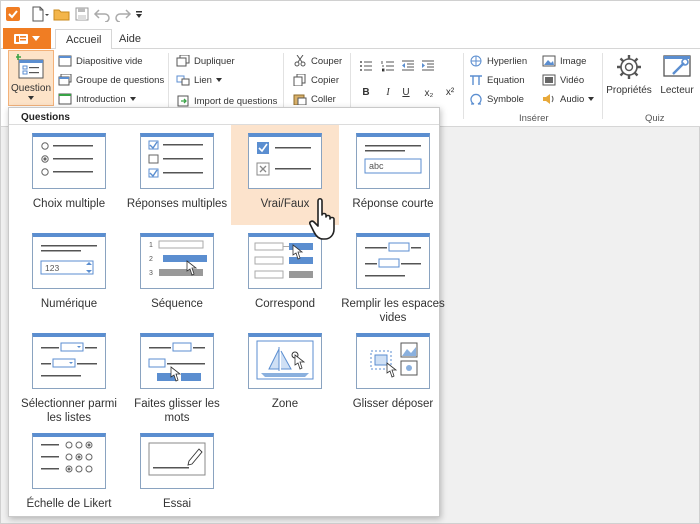  Describe the element at coordinates (393, 161) in the screenshot. I see `short-answer-icon: abc` at that location.